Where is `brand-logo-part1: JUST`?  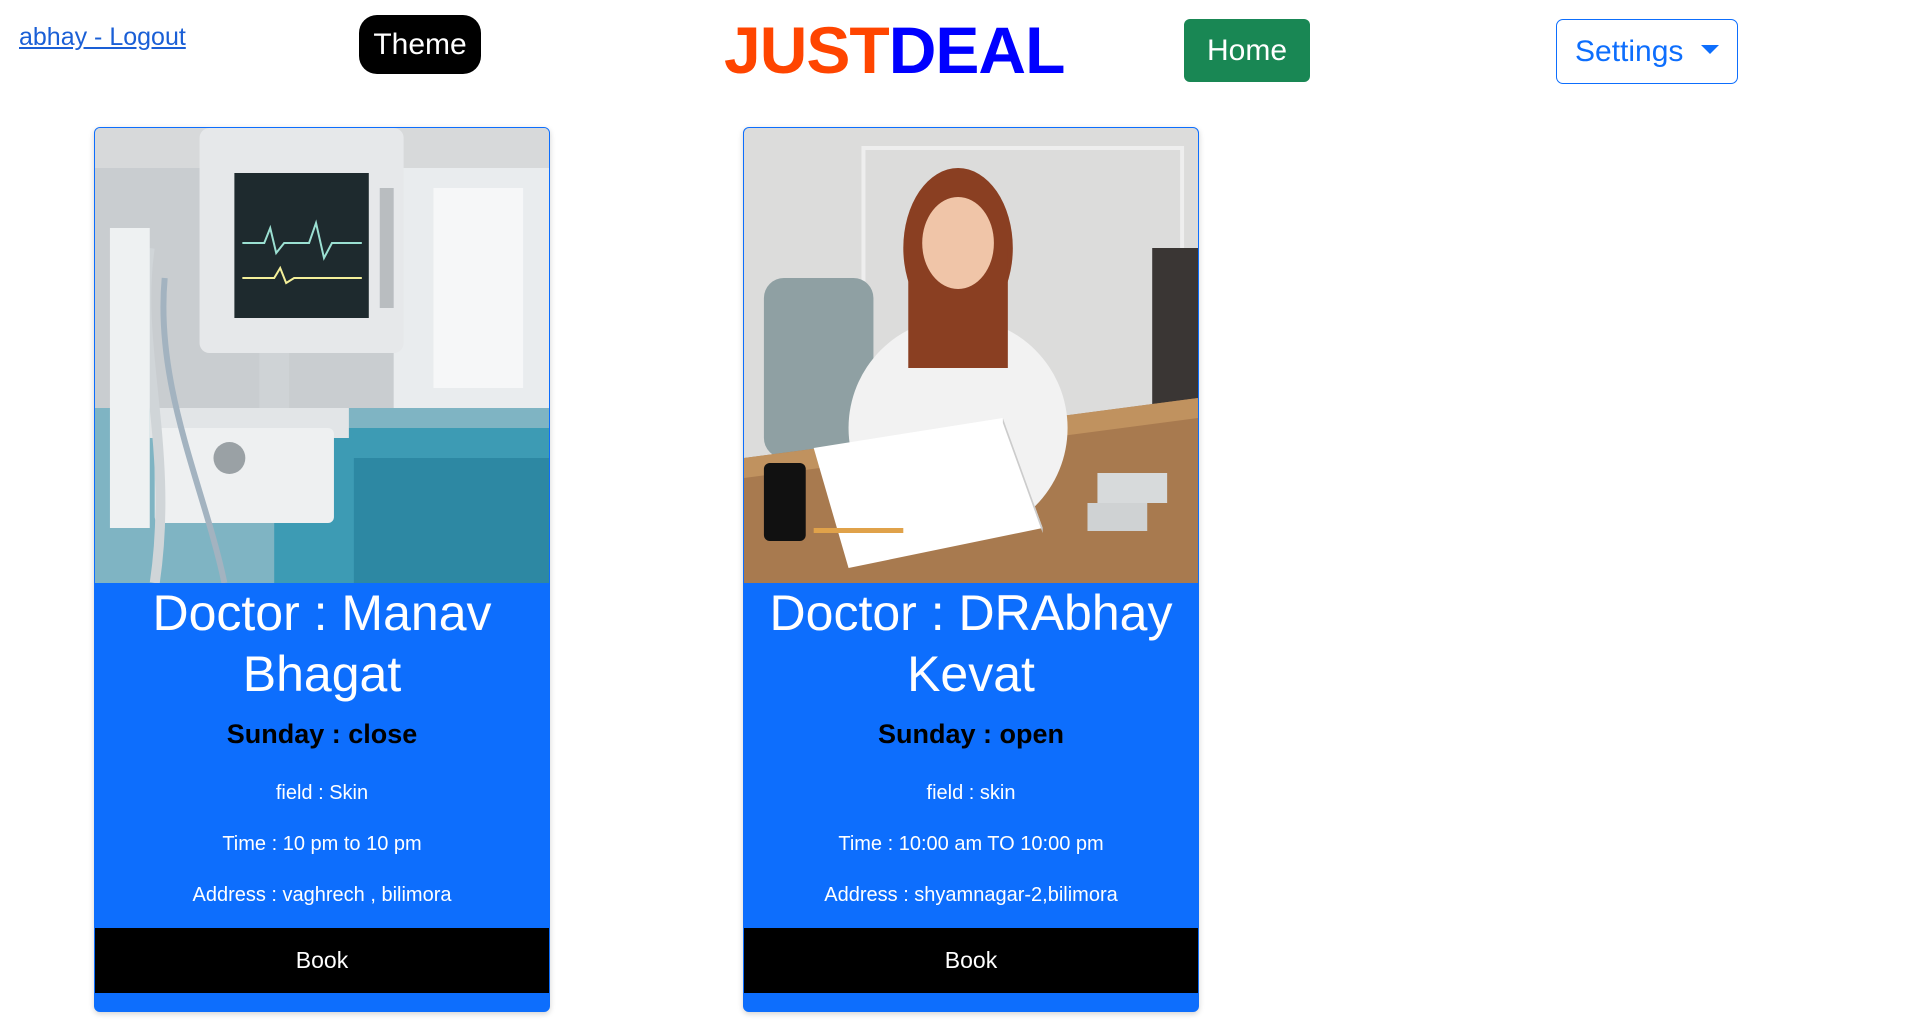 brand-logo-part1: JUST is located at coordinates (807, 50).